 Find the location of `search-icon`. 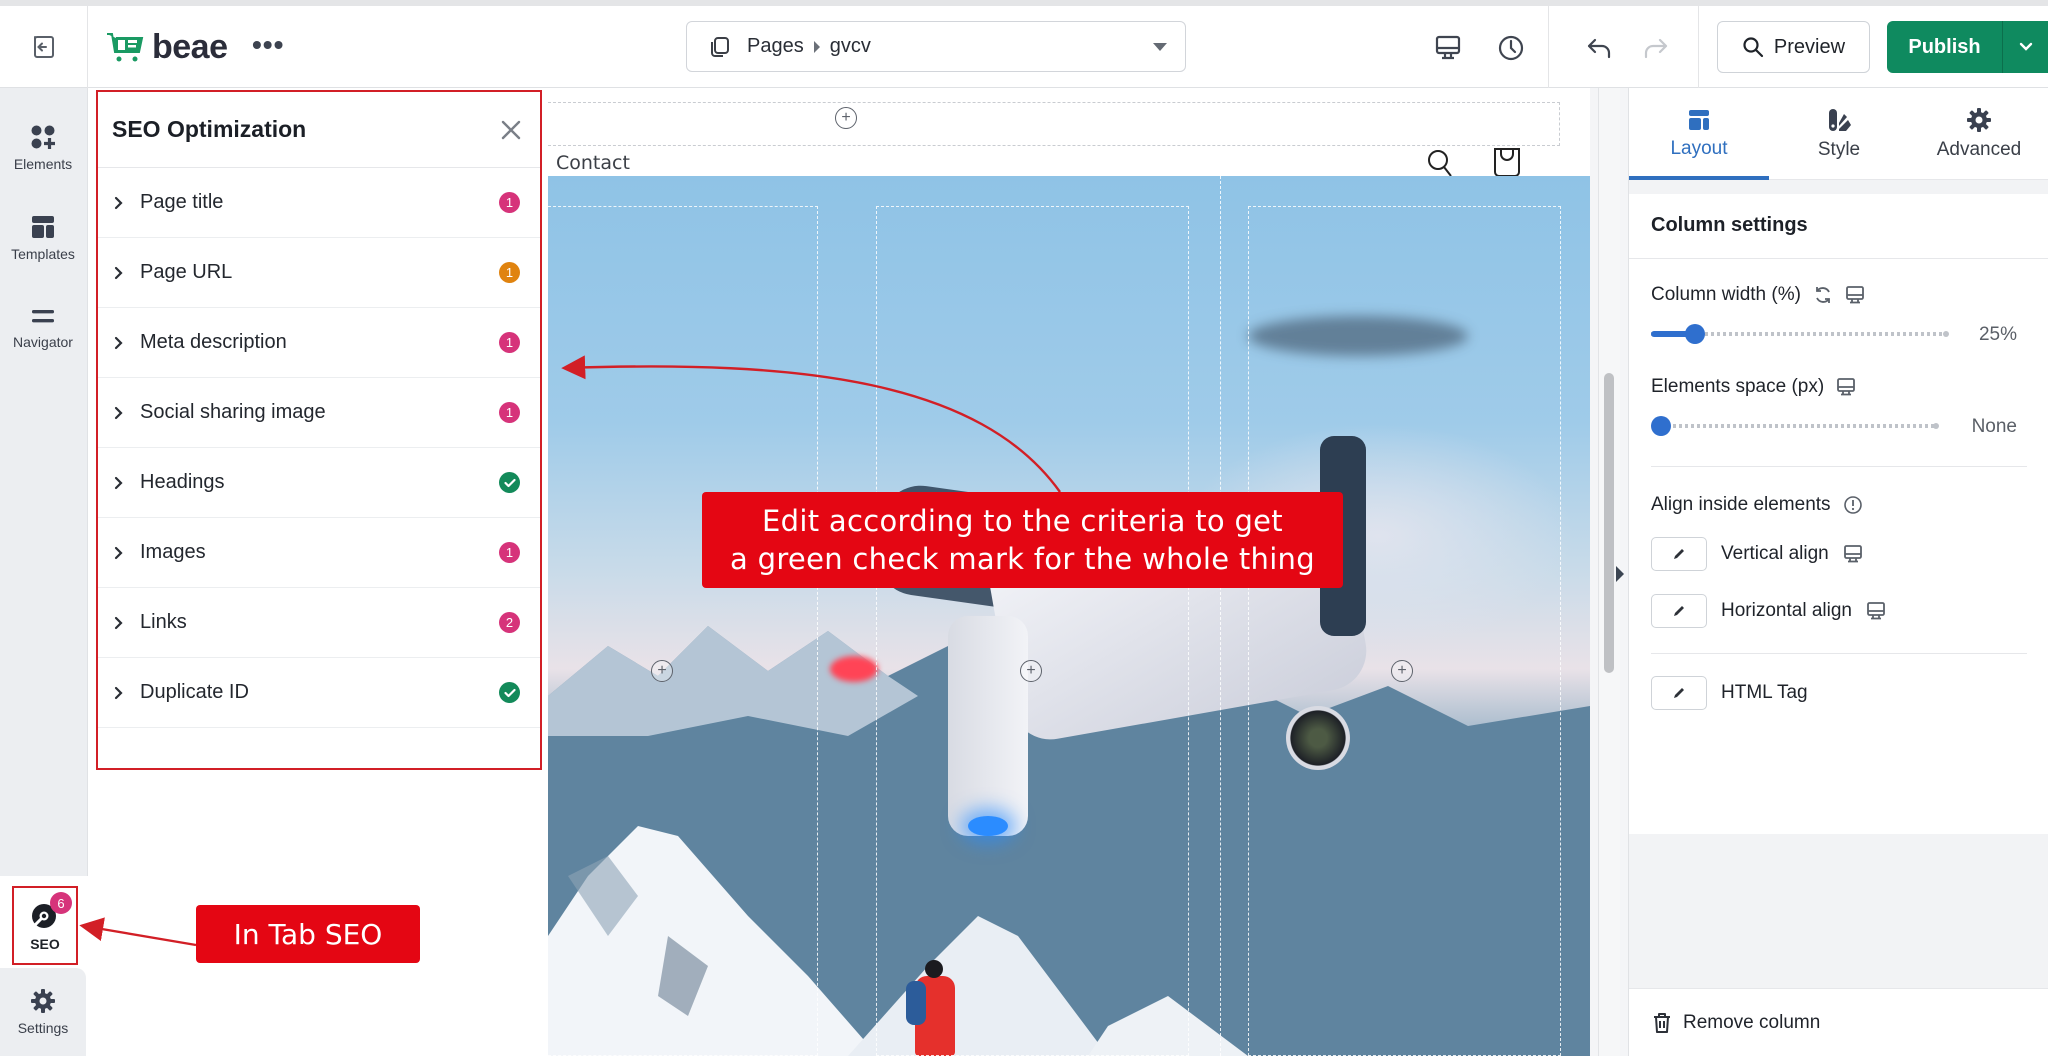

search-icon is located at coordinates (1753, 47).